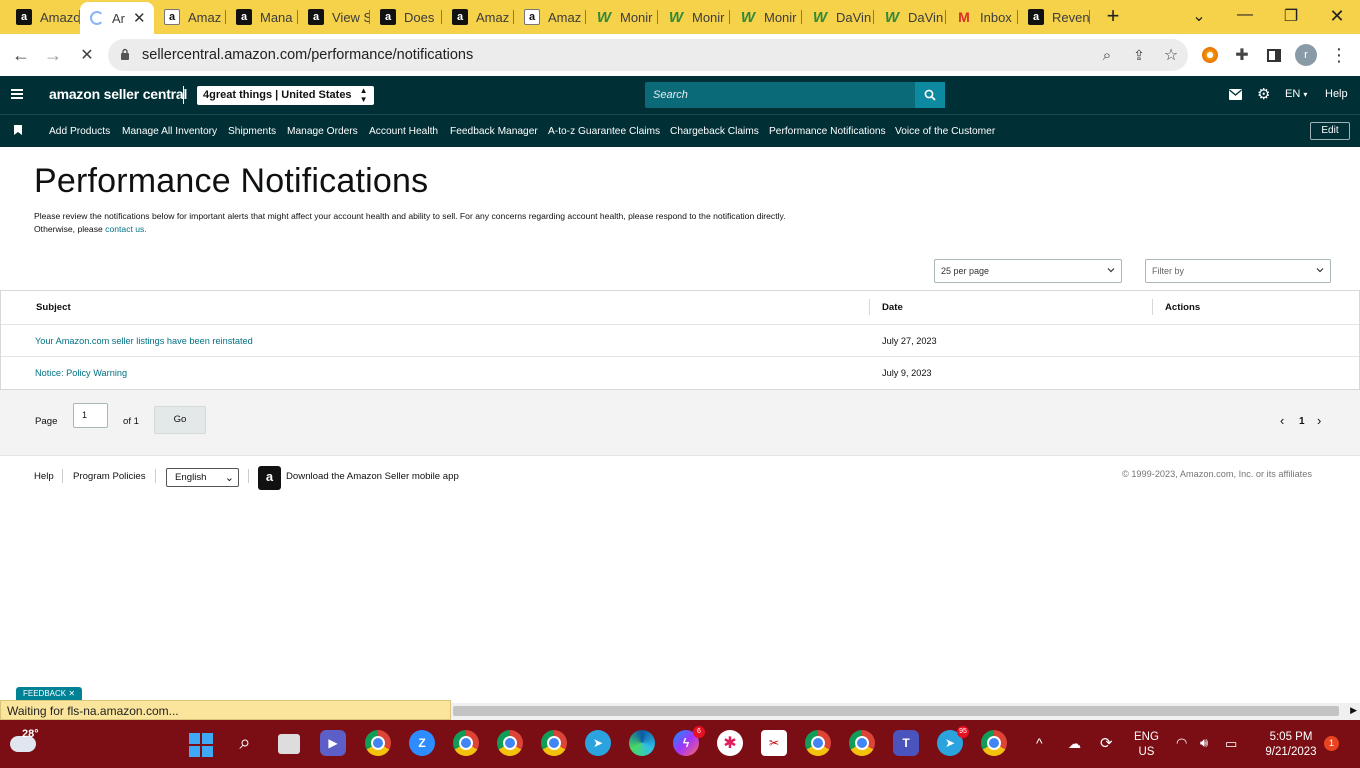 The height and width of the screenshot is (768, 1360). What do you see at coordinates (642, 743) in the screenshot?
I see `edge-browser-icon` at bounding box center [642, 743].